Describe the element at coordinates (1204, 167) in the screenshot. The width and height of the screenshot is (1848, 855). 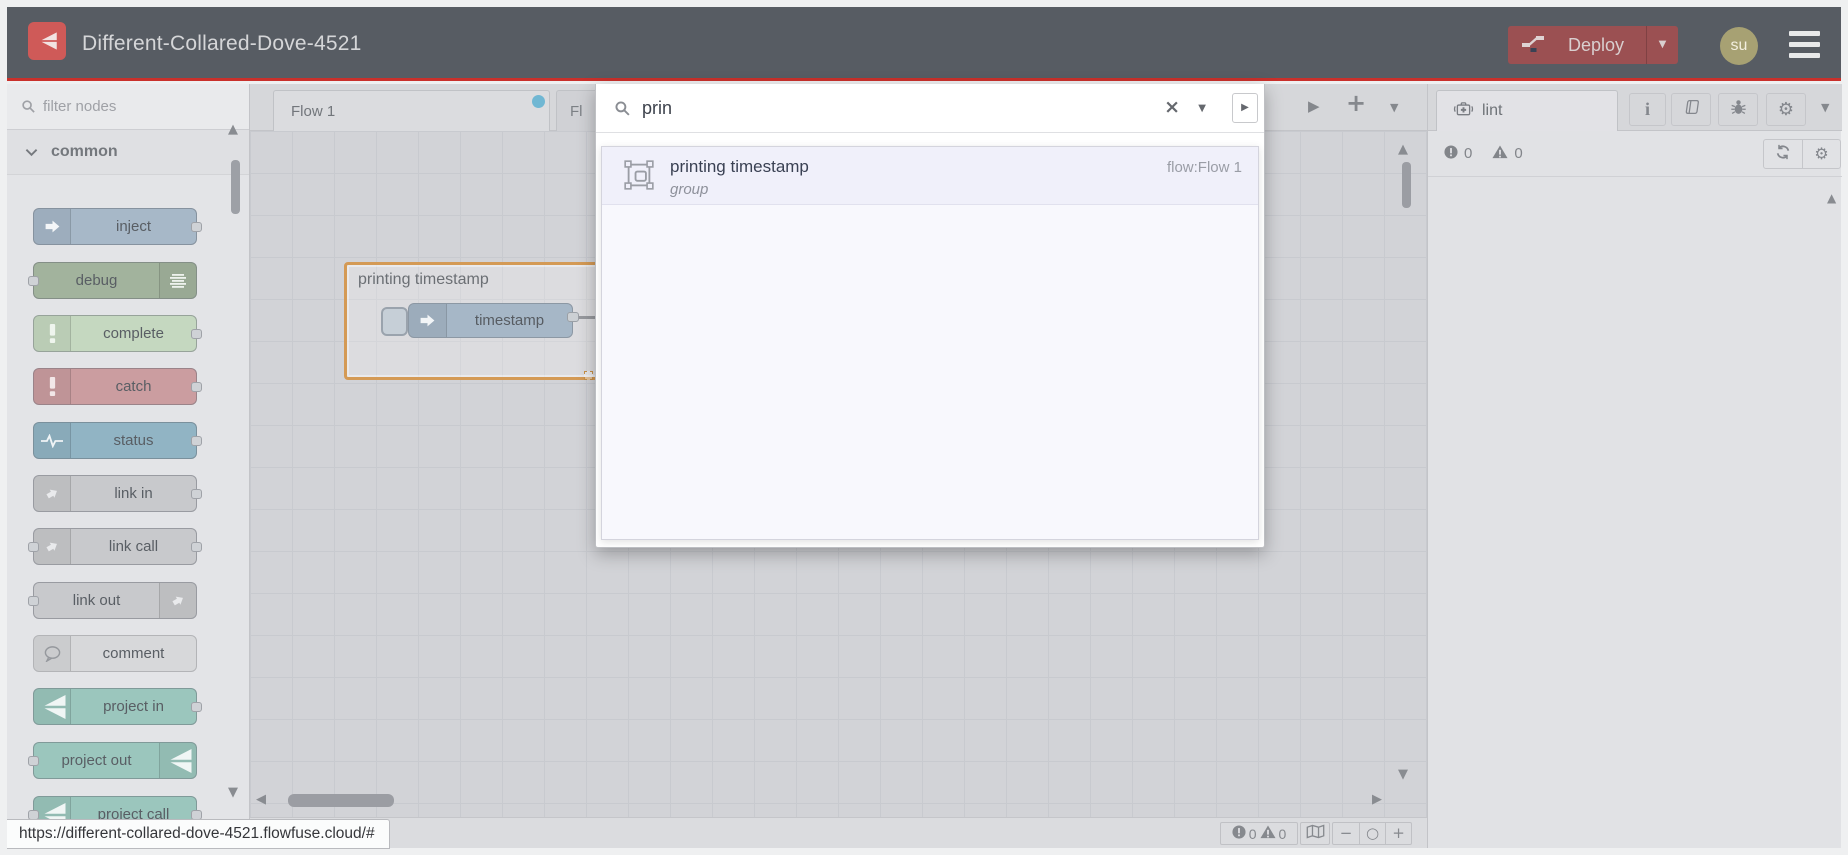
I see `search-result-location: flow:Flow 1` at that location.